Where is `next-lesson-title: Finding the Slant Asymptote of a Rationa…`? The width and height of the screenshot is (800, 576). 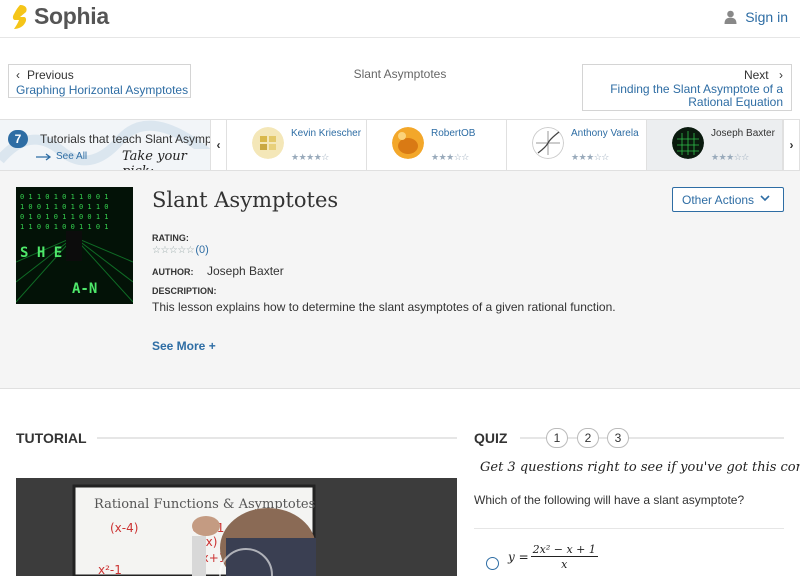 next-lesson-title: Finding the Slant Asymptote of a Rationa… is located at coordinates (696, 95).